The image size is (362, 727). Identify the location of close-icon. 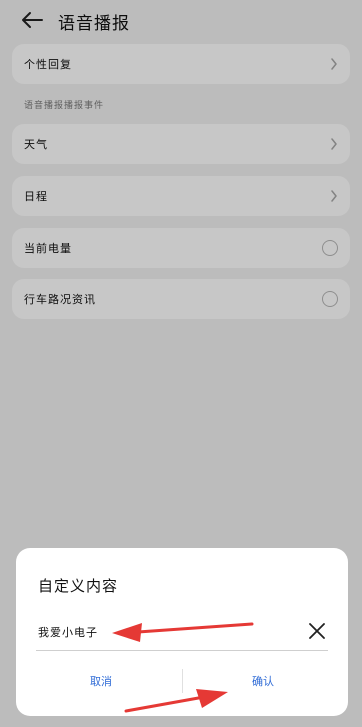
(317, 631).